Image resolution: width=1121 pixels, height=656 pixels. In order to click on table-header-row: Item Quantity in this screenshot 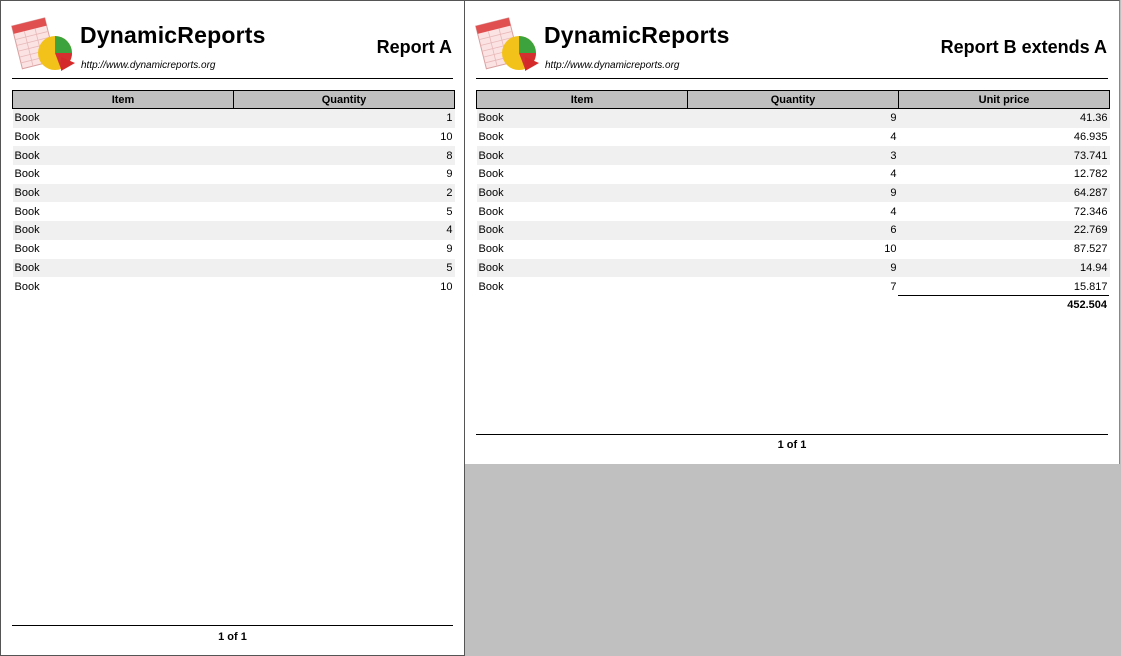, I will do `click(233, 99)`.